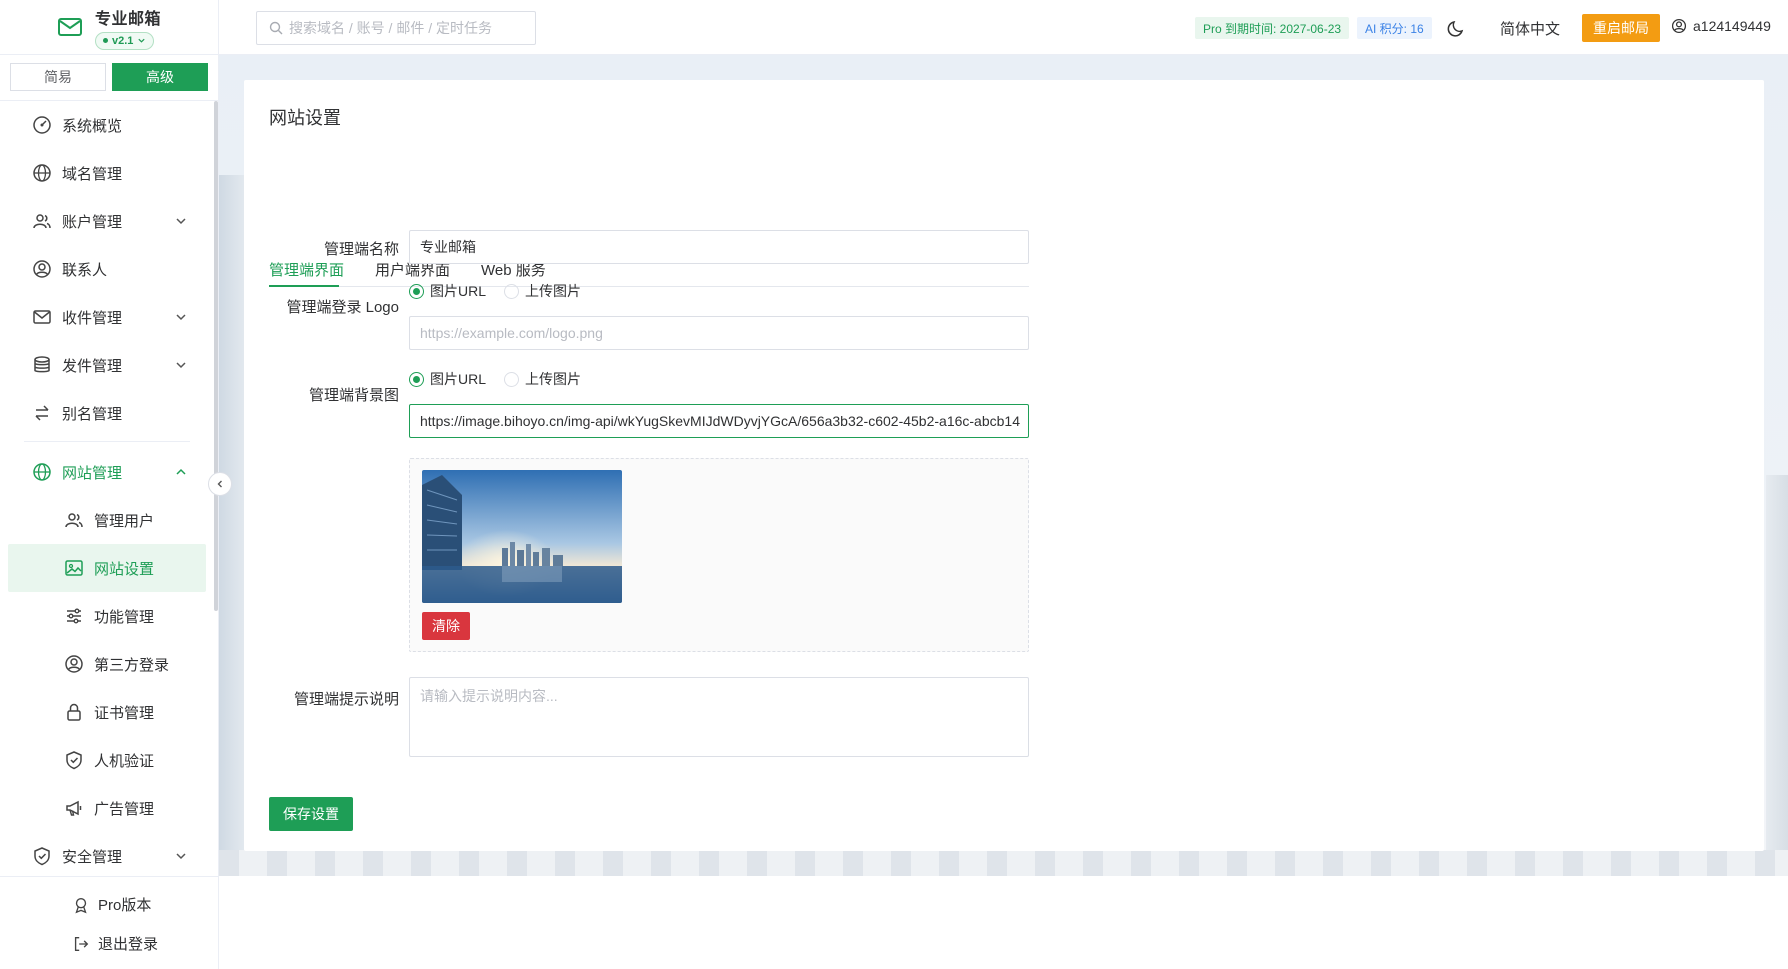 The image size is (1788, 969). Describe the element at coordinates (58, 77) in the screenshot. I see `mode-simple-button: 简易` at that location.